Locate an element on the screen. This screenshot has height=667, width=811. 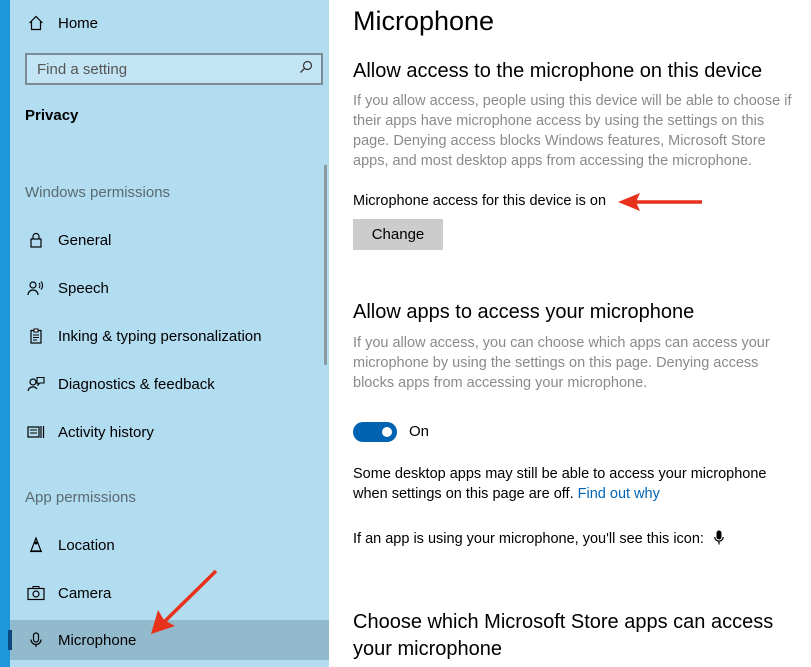
lock-icon is located at coordinates (36, 240).